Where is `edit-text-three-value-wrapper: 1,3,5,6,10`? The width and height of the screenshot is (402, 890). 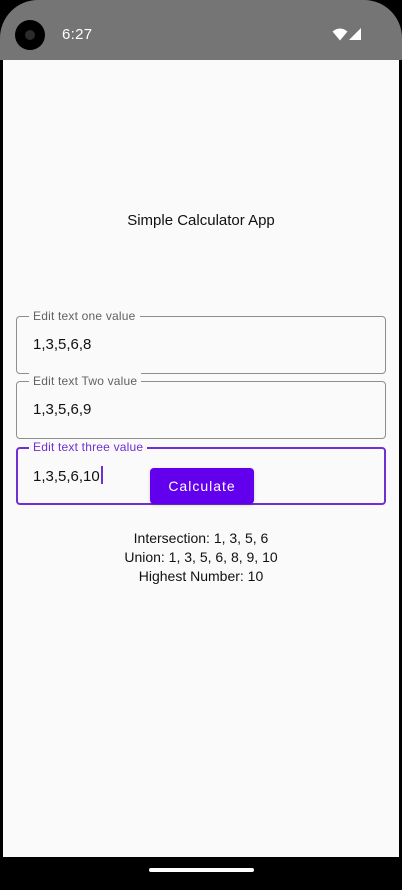
edit-text-three-value-wrapper: 1,3,5,6,10 is located at coordinates (68, 476).